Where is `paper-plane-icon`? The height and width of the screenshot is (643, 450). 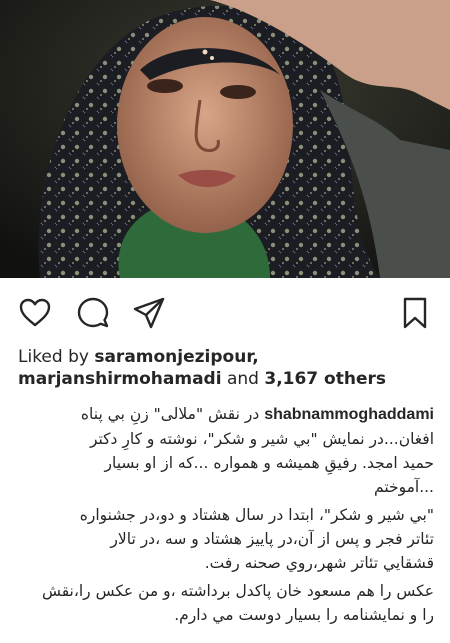
paper-plane-icon is located at coordinates (149, 313).